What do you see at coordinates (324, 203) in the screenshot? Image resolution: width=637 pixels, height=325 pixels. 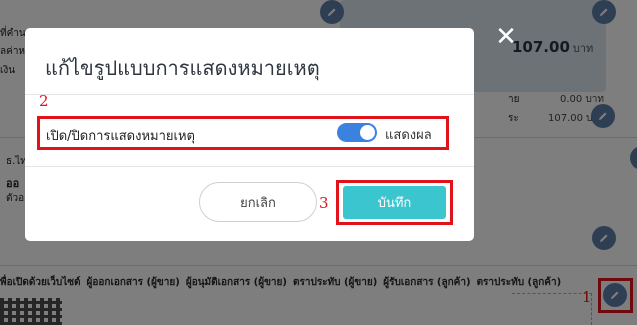 I see `annotation-number-3: 3` at bounding box center [324, 203].